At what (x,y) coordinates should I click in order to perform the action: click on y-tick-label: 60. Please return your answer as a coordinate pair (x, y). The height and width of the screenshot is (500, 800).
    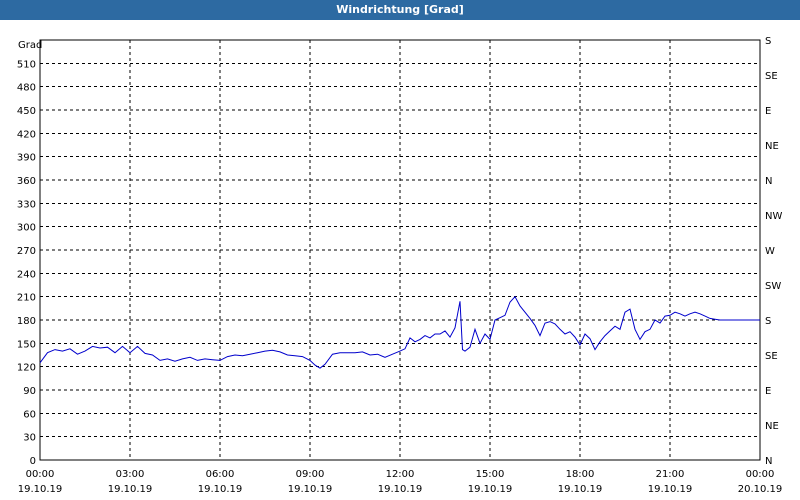
    Looking at the image, I should click on (29, 414).